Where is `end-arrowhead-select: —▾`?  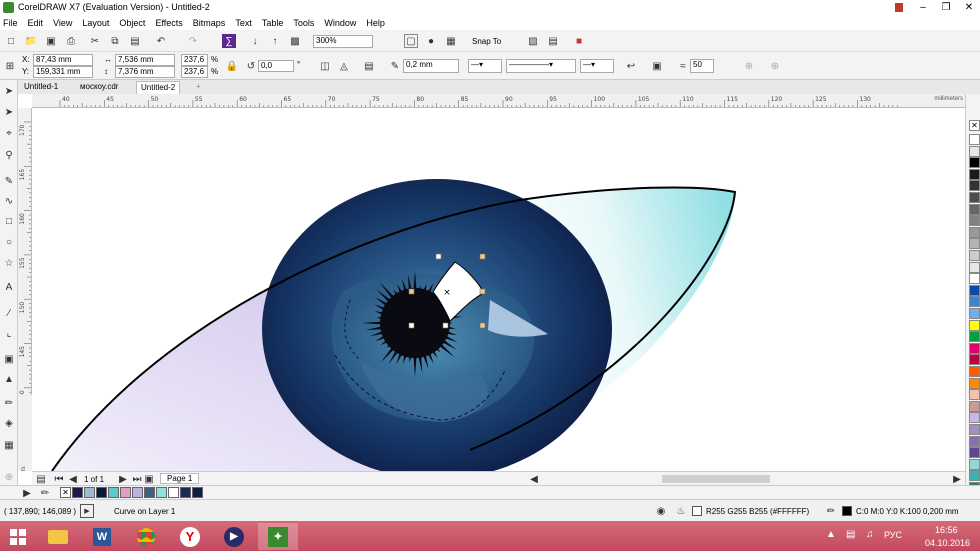
end-arrowhead-select: —▾ is located at coordinates (597, 66).